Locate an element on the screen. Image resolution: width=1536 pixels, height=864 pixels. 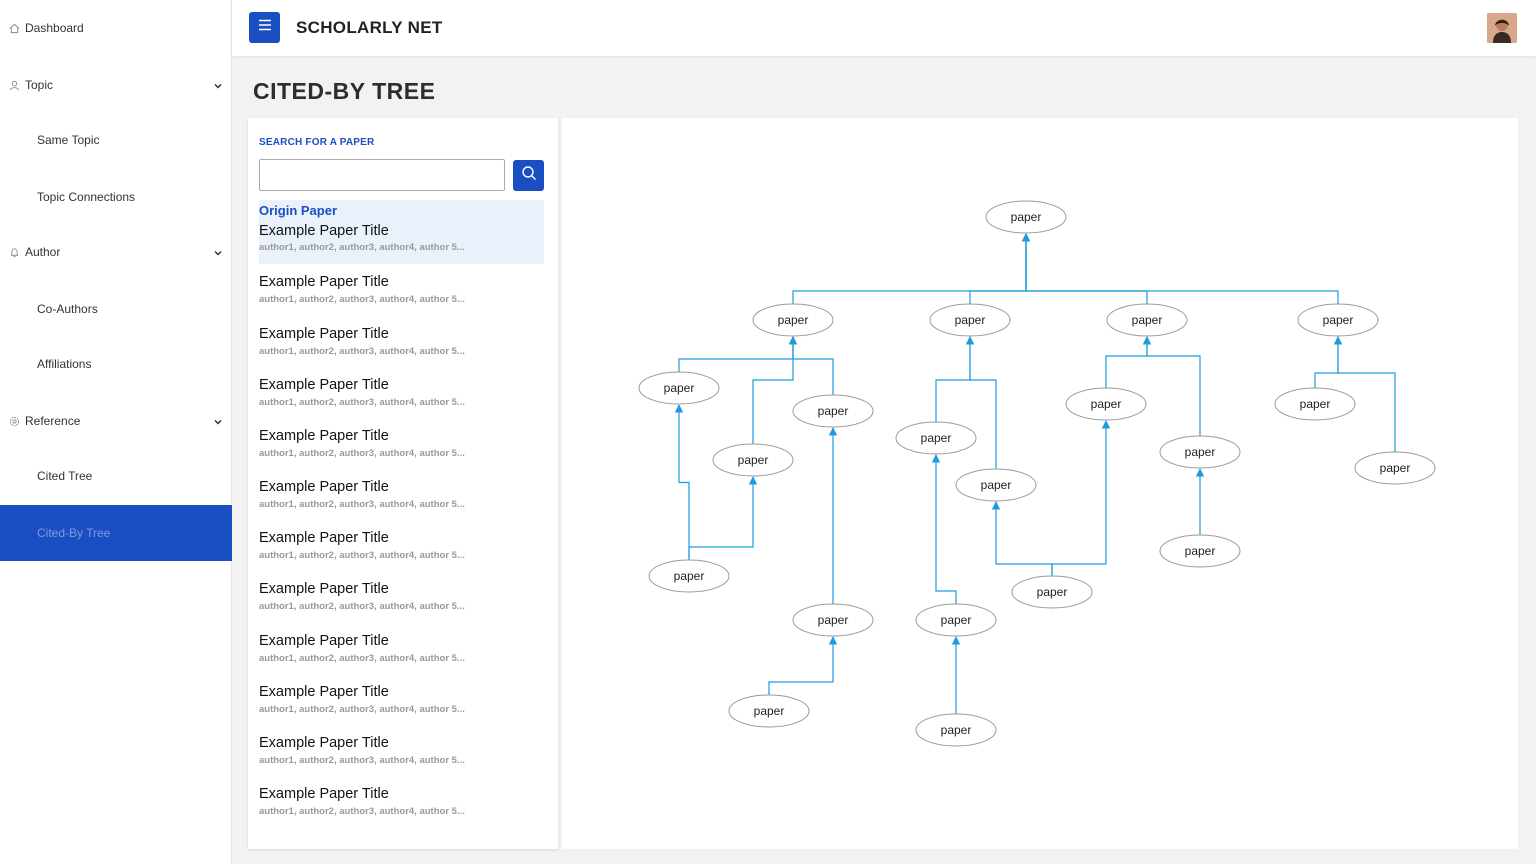
search-button is located at coordinates (528, 175).